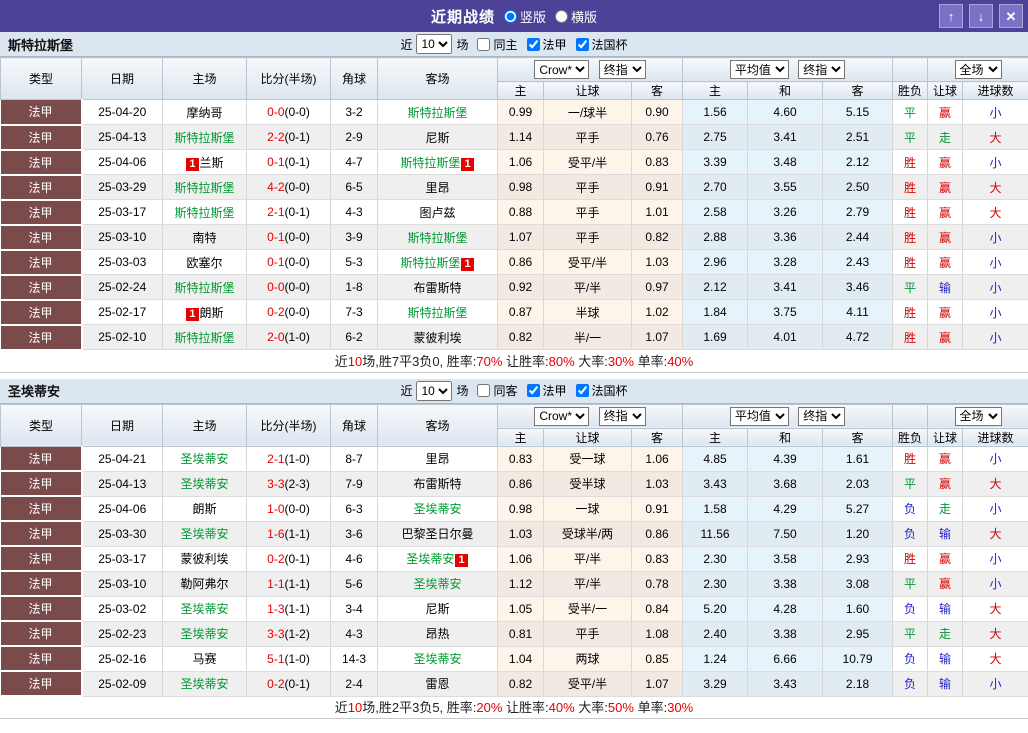 This screenshot has height=733, width=1028. What do you see at coordinates (520, 137) in the screenshot?
I see `odds-home-cell: 1.14` at bounding box center [520, 137].